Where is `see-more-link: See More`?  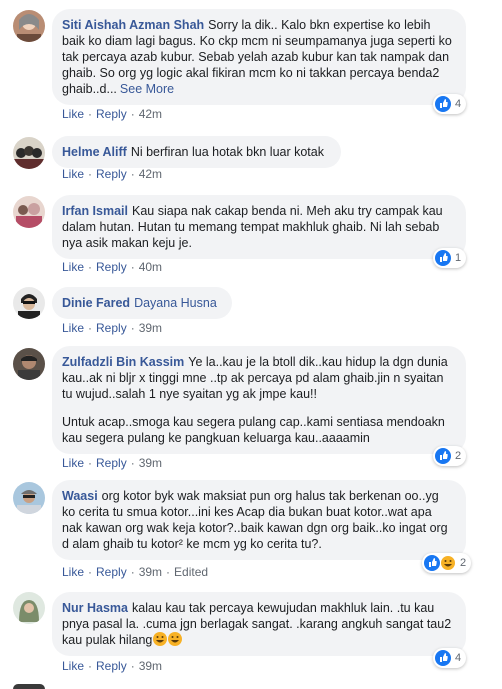
see-more-link: See More is located at coordinates (147, 89).